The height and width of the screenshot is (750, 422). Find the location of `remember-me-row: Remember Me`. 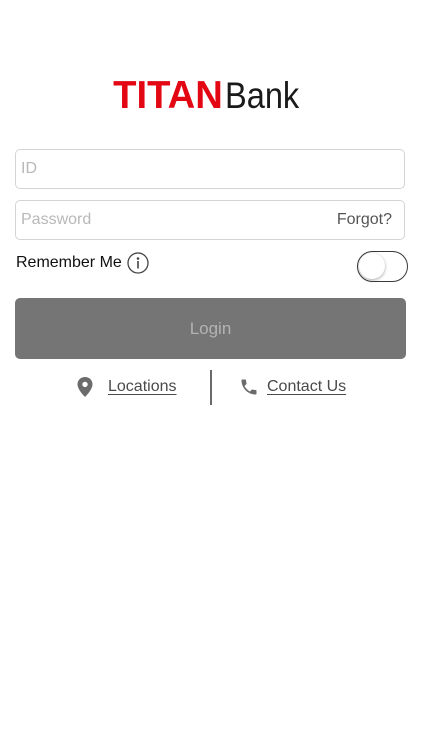

remember-me-row: Remember Me is located at coordinates (82, 263).